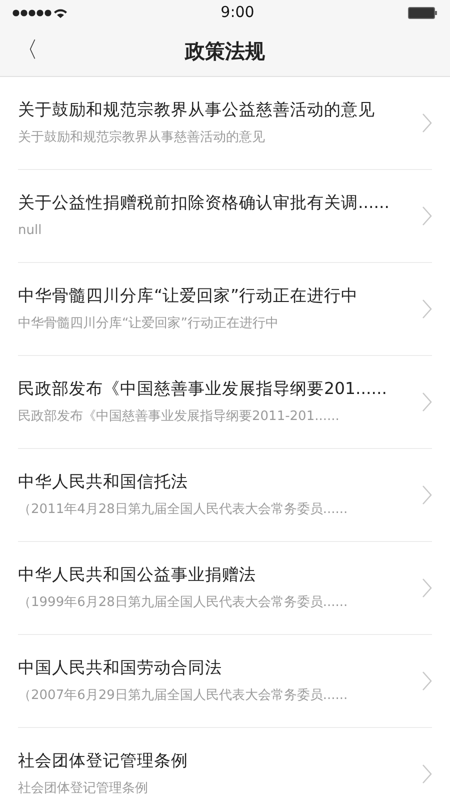  Describe the element at coordinates (30, 231) in the screenshot. I see `item-subtitle: null` at that location.